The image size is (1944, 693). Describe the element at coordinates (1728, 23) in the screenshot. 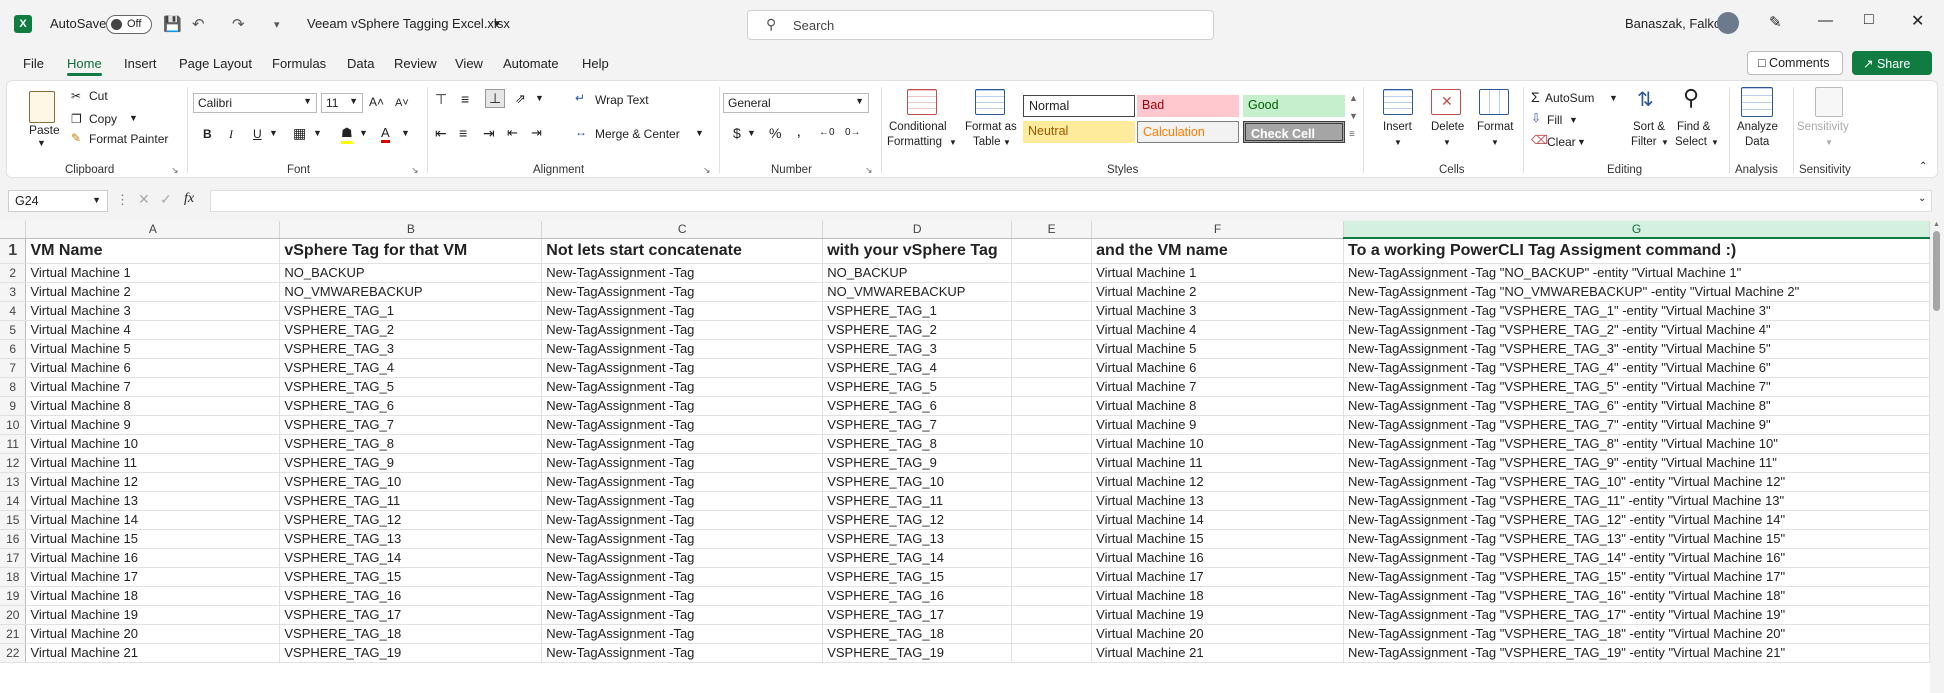

I see `avatar` at that location.